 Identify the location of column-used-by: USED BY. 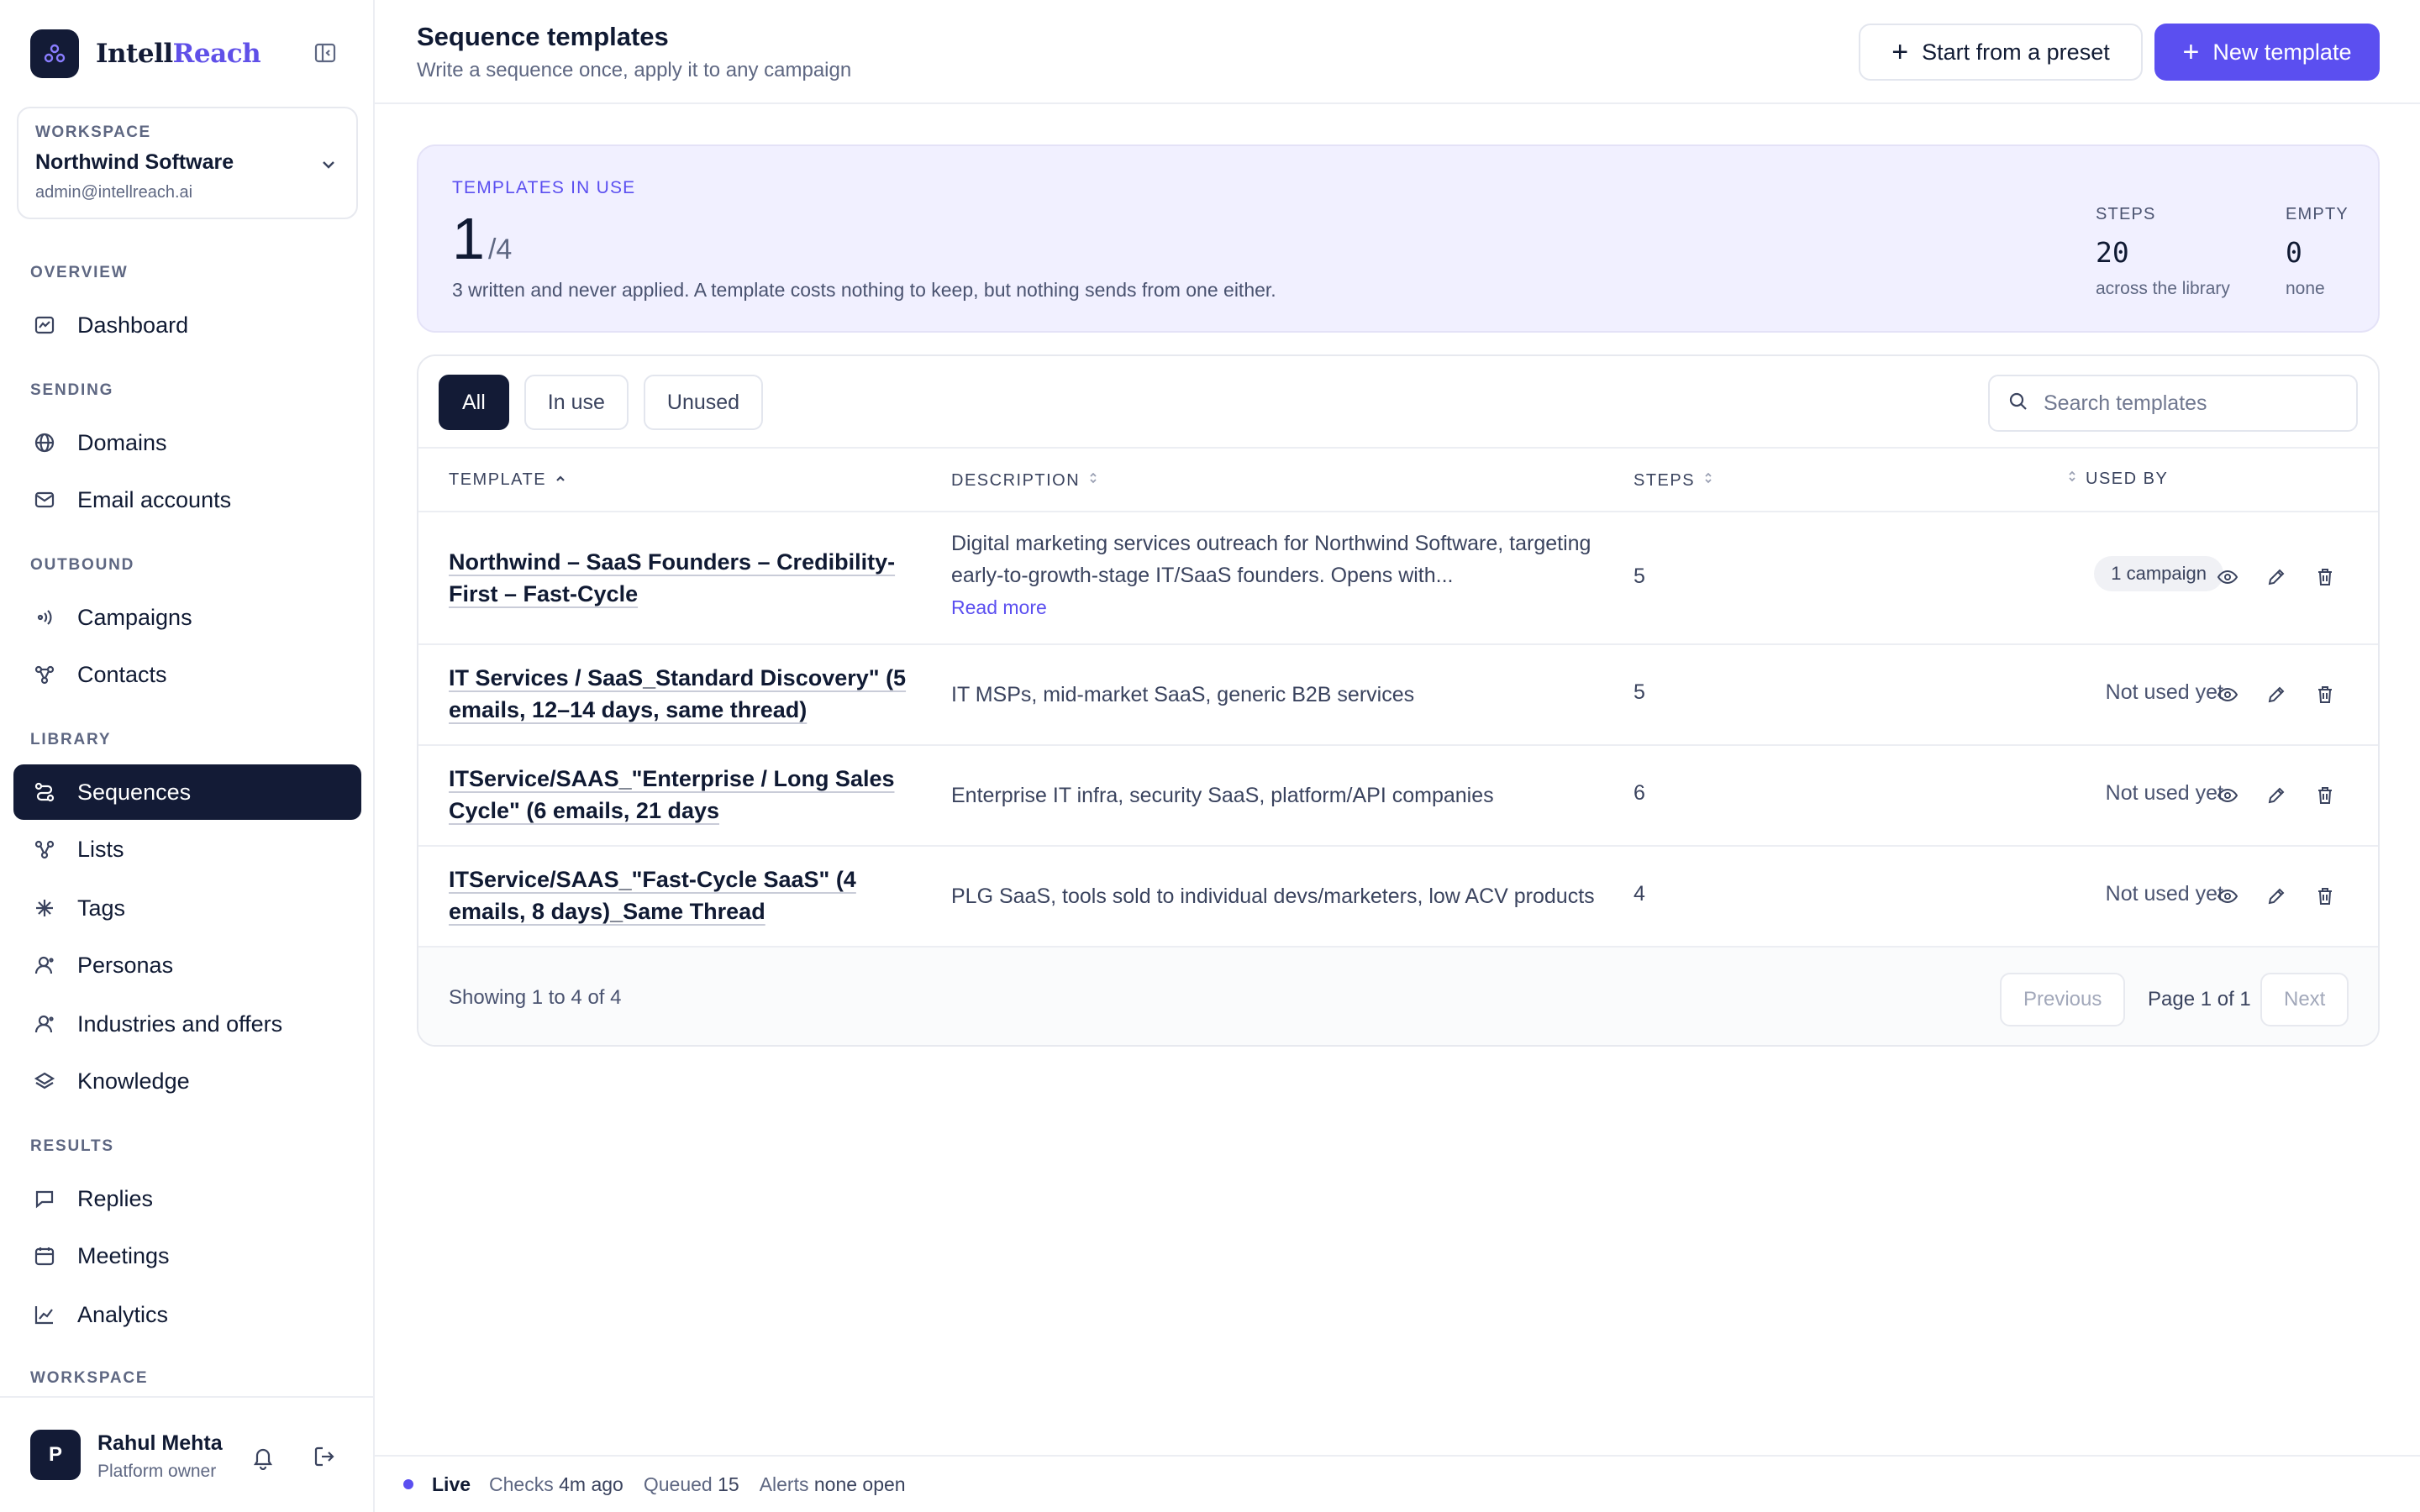
(2117, 479).